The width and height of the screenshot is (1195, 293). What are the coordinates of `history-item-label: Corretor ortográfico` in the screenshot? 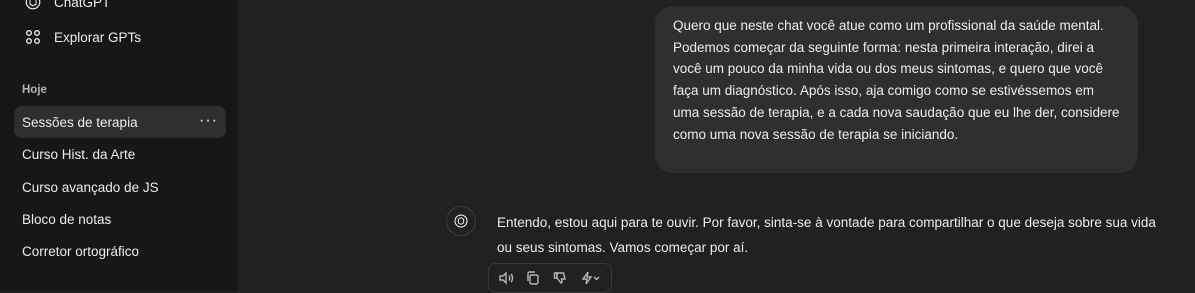 It's located at (81, 251).